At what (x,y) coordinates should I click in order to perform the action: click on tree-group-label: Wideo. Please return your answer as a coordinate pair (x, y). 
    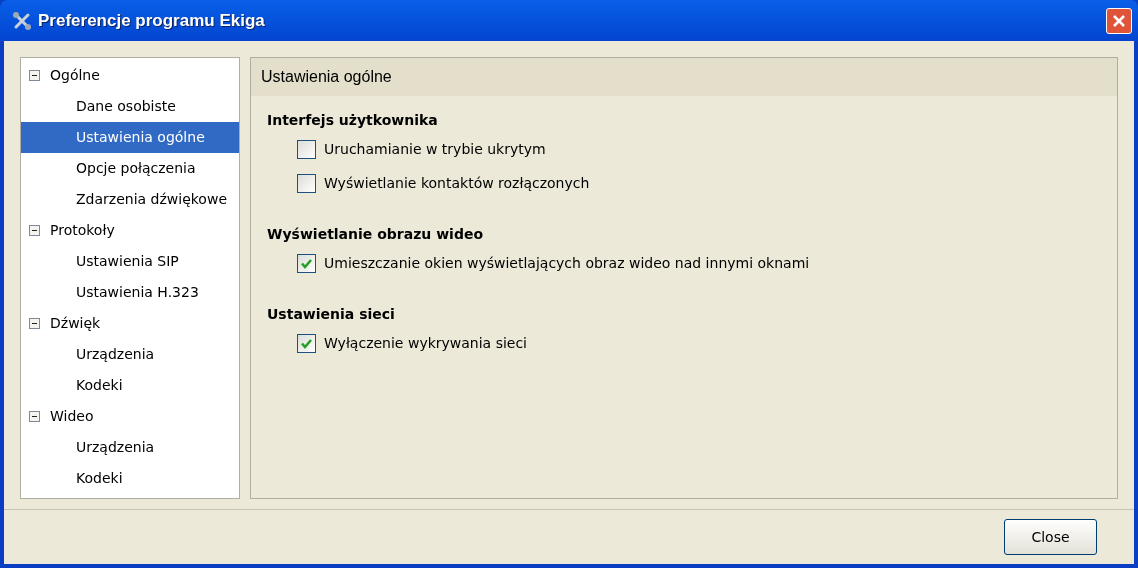
    Looking at the image, I should click on (72, 416).